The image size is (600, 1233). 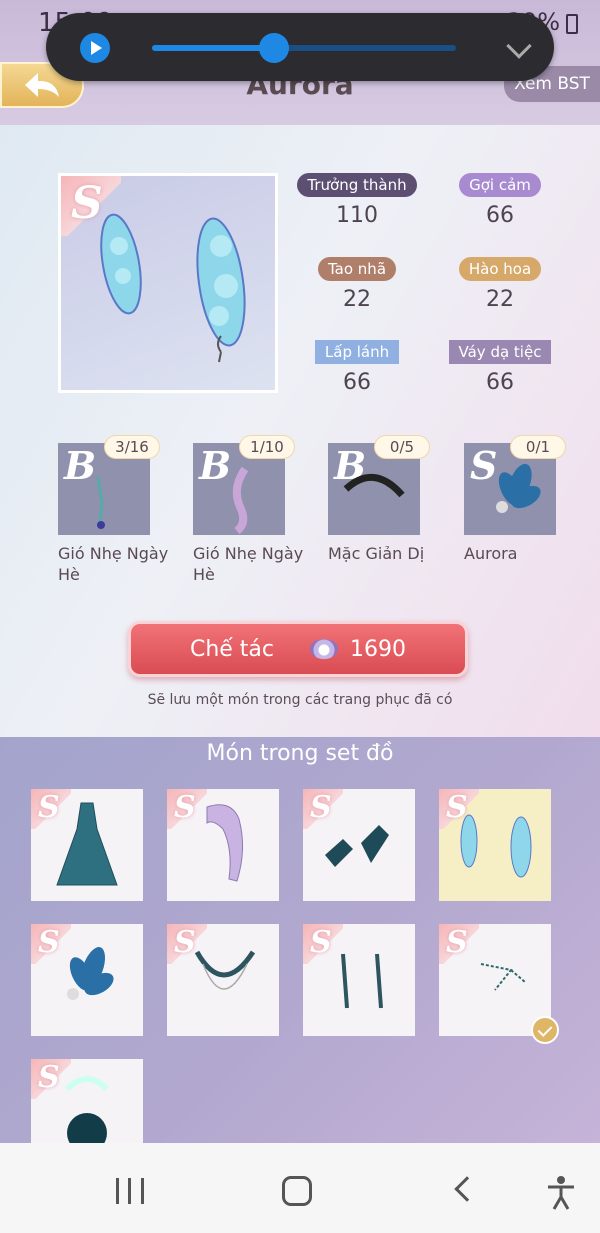 What do you see at coordinates (376, 553) in the screenshot?
I see `material-name: Mặc Giản Dị` at bounding box center [376, 553].